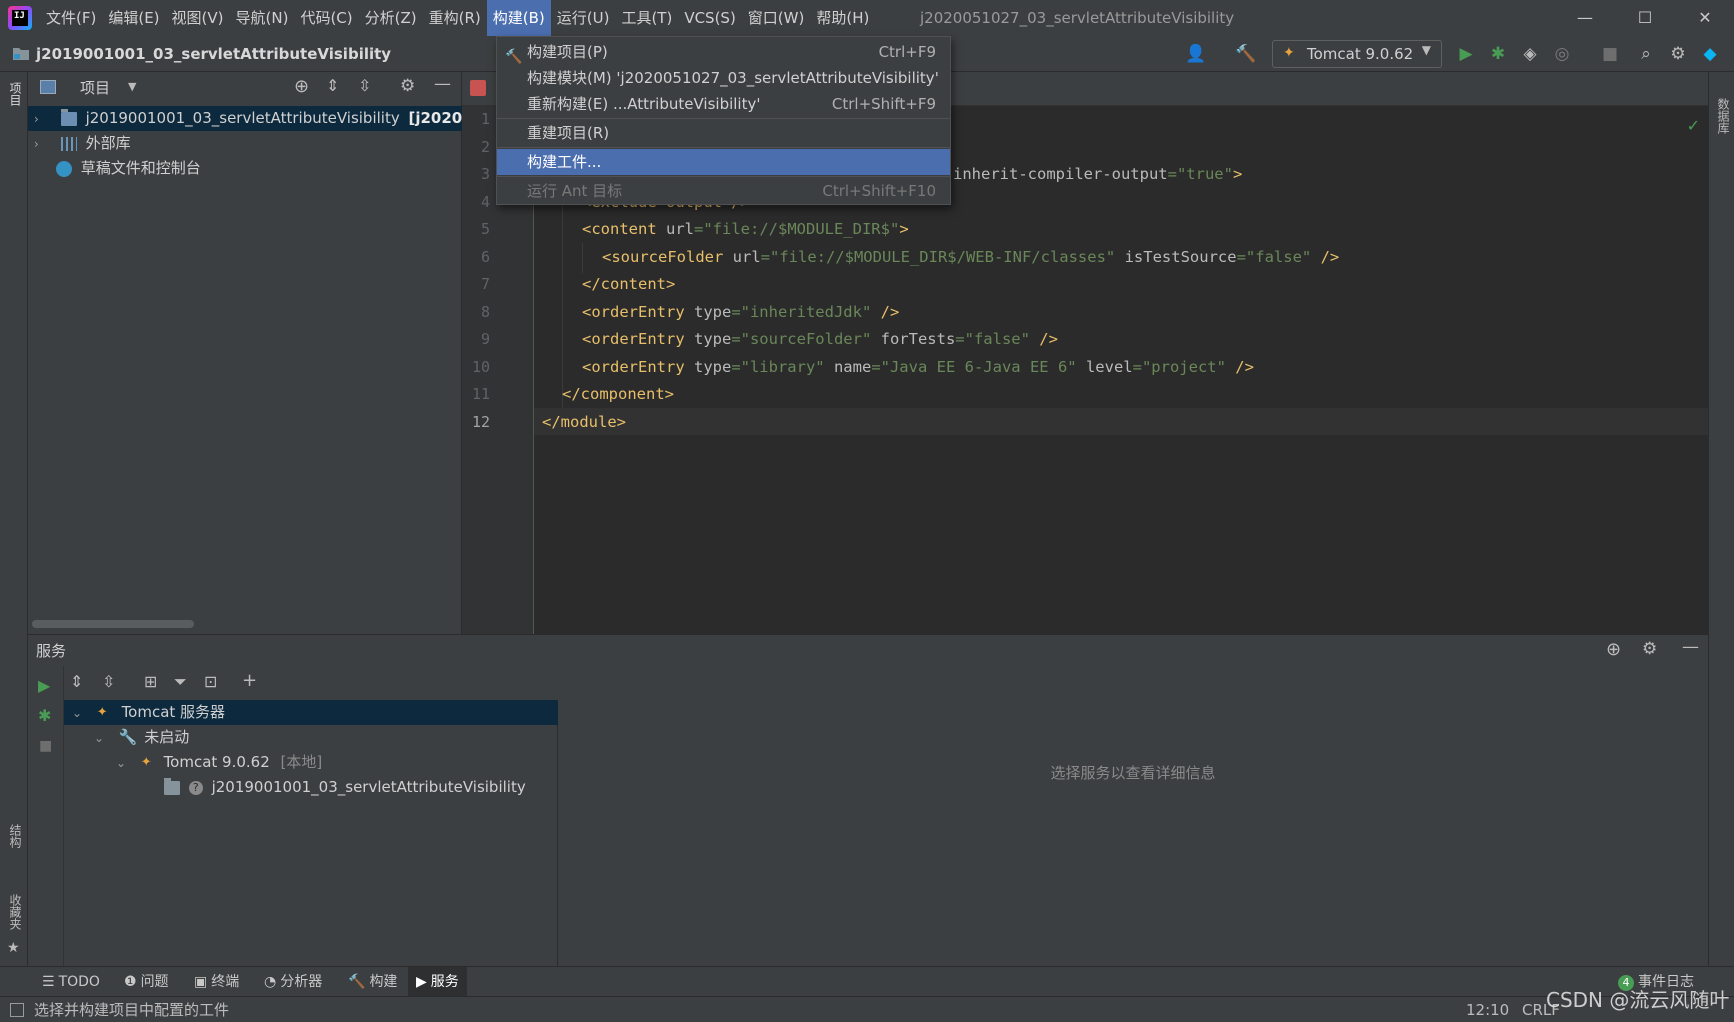  I want to click on menu-run: 运行(U), so click(583, 18).